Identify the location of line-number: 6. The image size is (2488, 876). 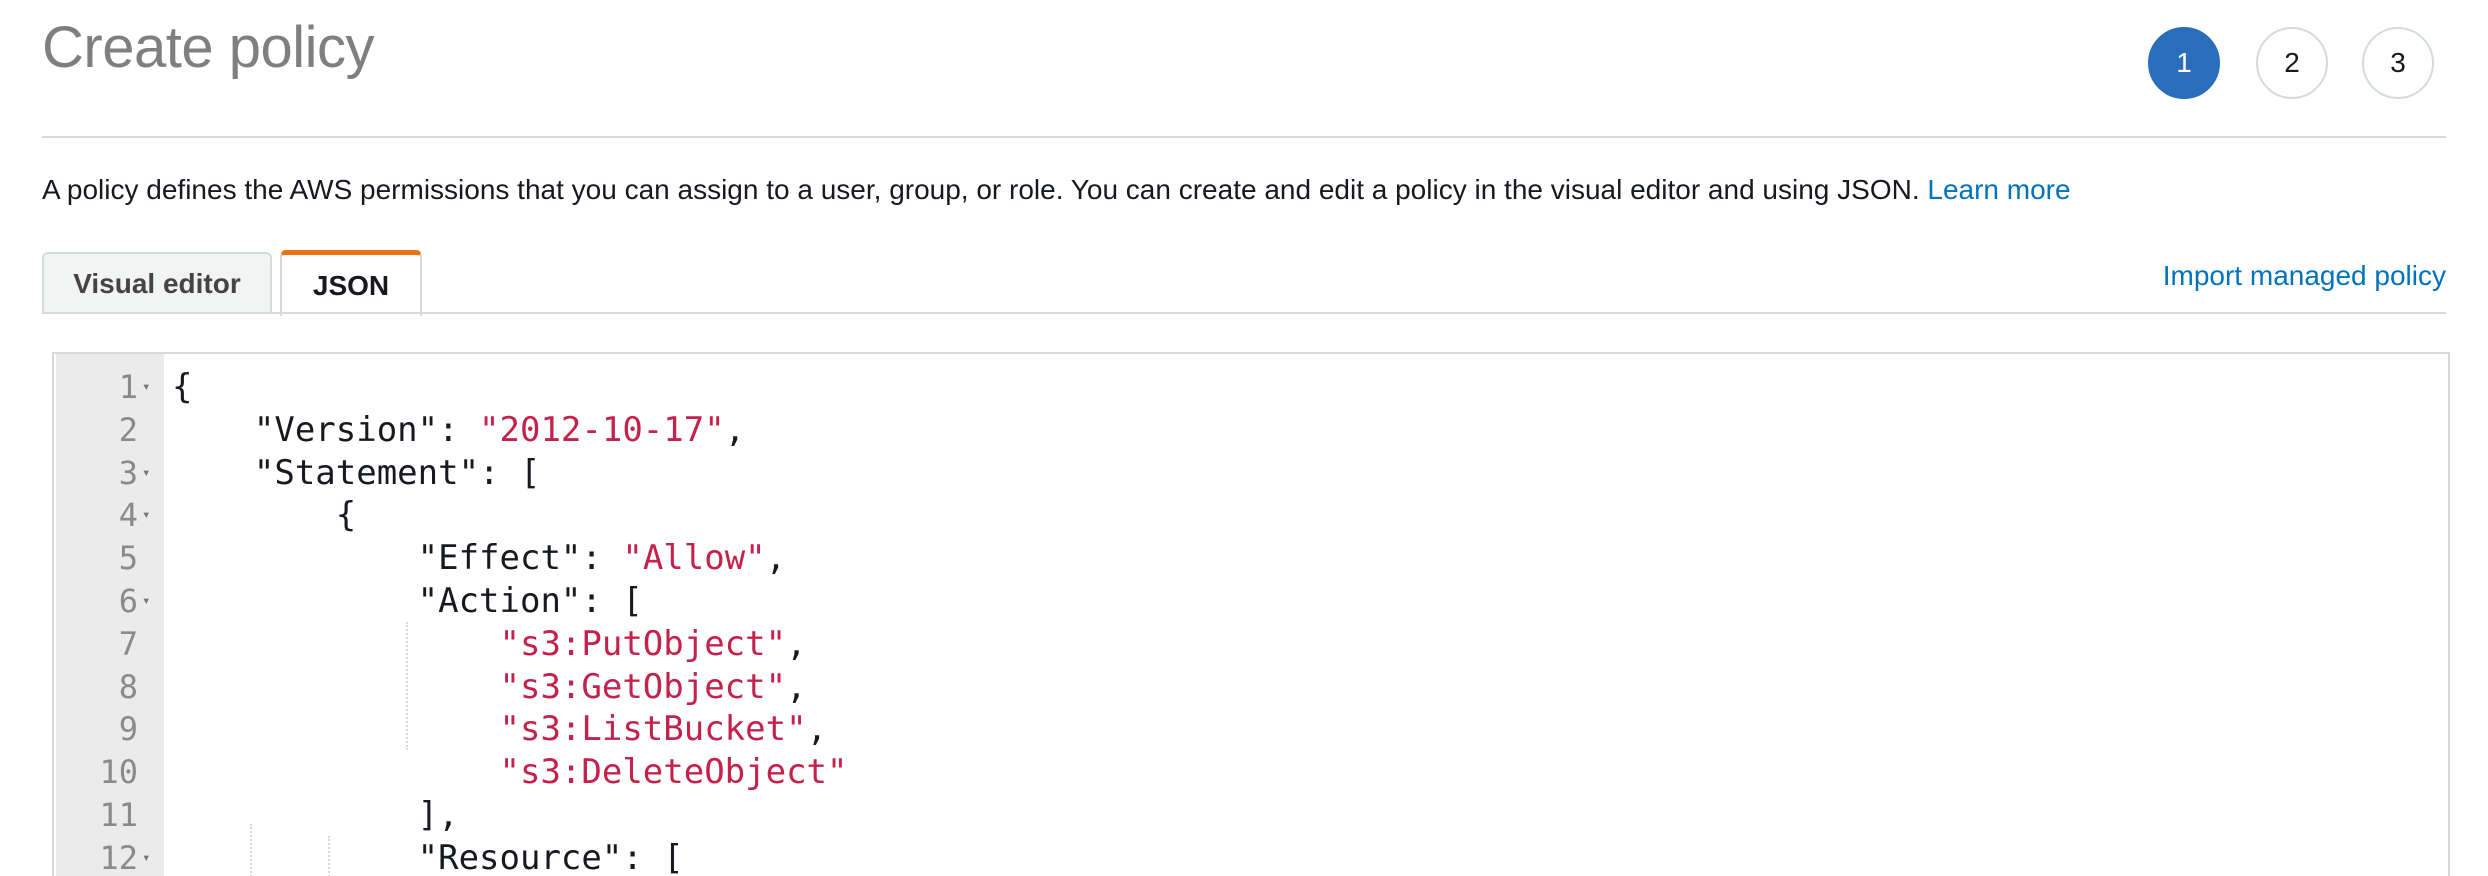
(128, 600).